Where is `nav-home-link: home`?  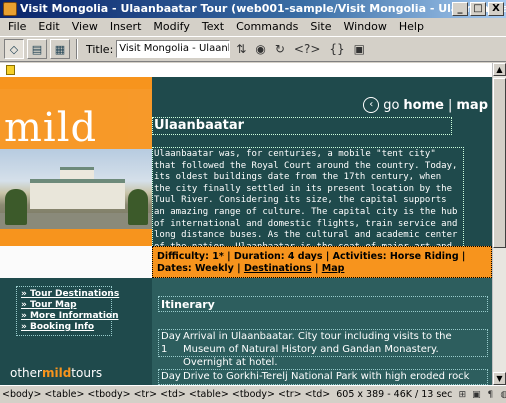 nav-home-link: home is located at coordinates (423, 105).